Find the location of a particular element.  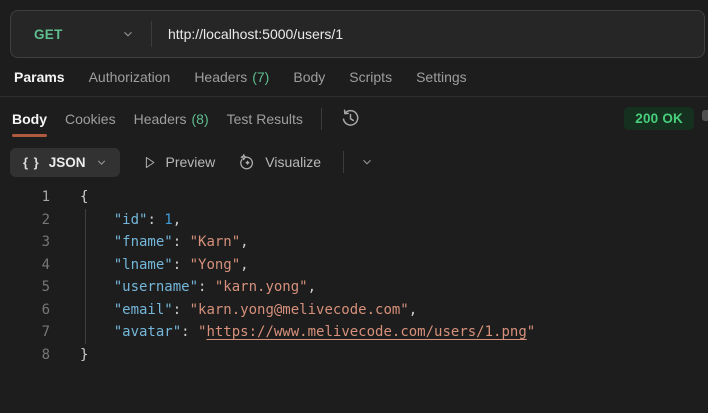

tab-headers-request: Headers (7) is located at coordinates (231, 77).